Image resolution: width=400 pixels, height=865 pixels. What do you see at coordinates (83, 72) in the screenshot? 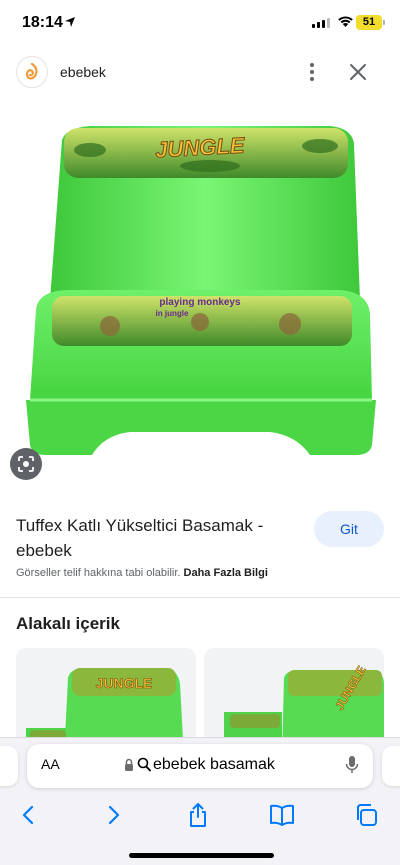
I see `site-name: ebebek` at bounding box center [83, 72].